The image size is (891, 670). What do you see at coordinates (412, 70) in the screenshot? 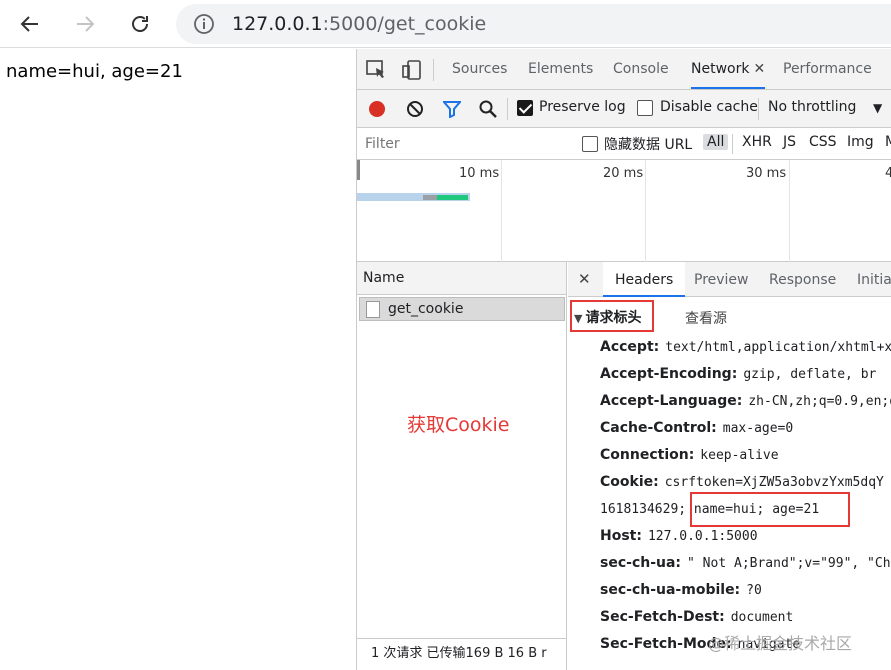
I see `device-toolbar-icon` at bounding box center [412, 70].